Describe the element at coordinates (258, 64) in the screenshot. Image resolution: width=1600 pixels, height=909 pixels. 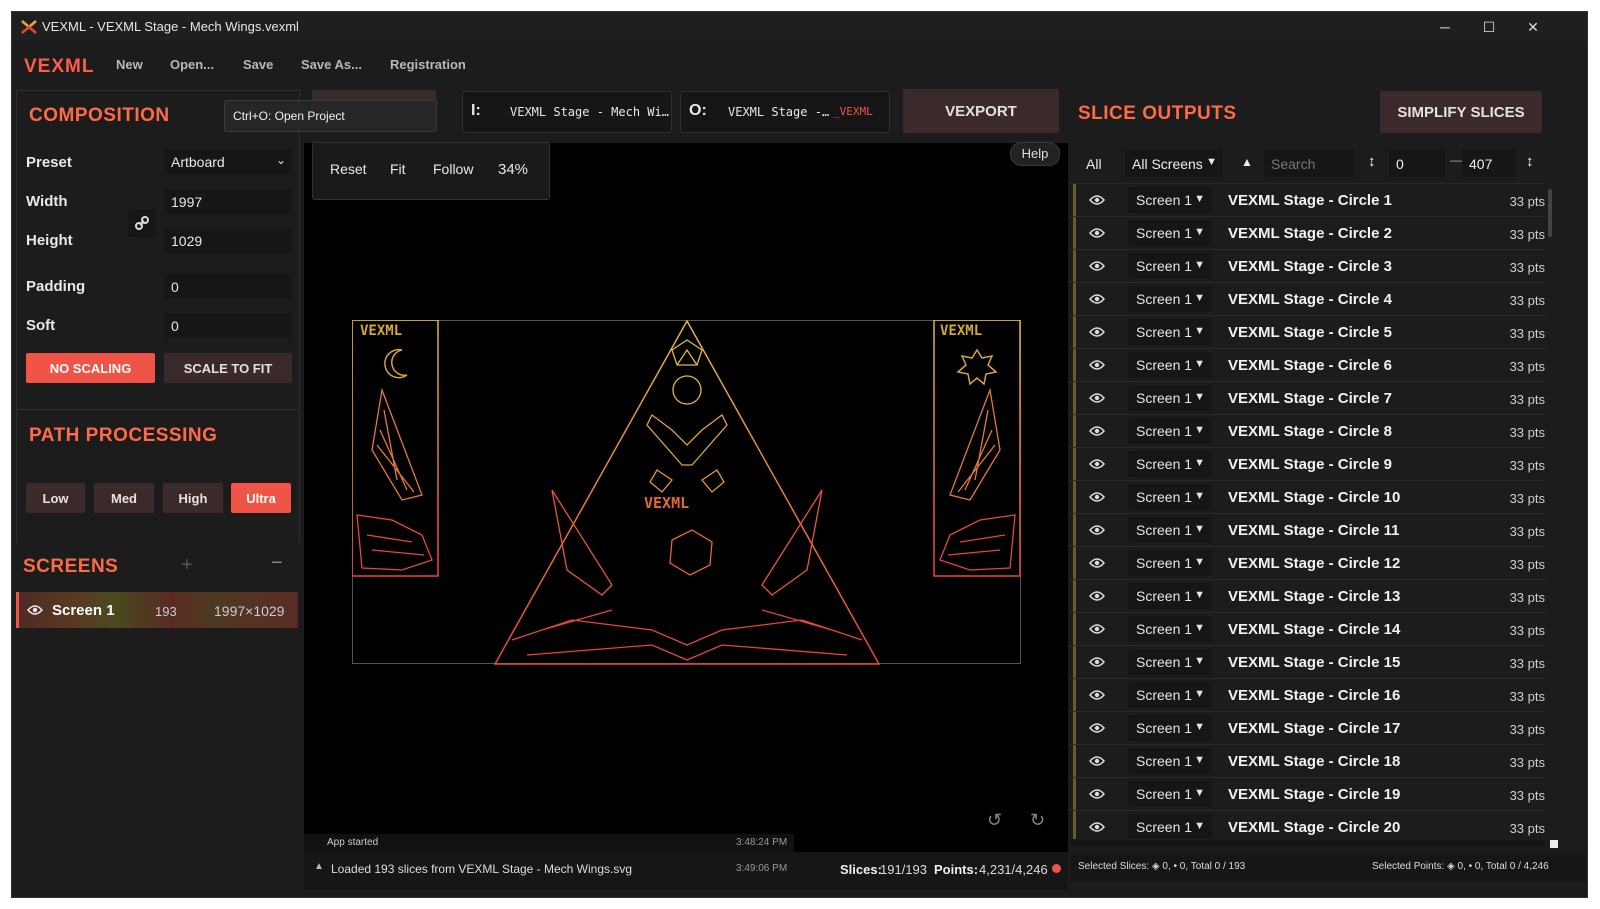
I see `menu-save: Save` at that location.